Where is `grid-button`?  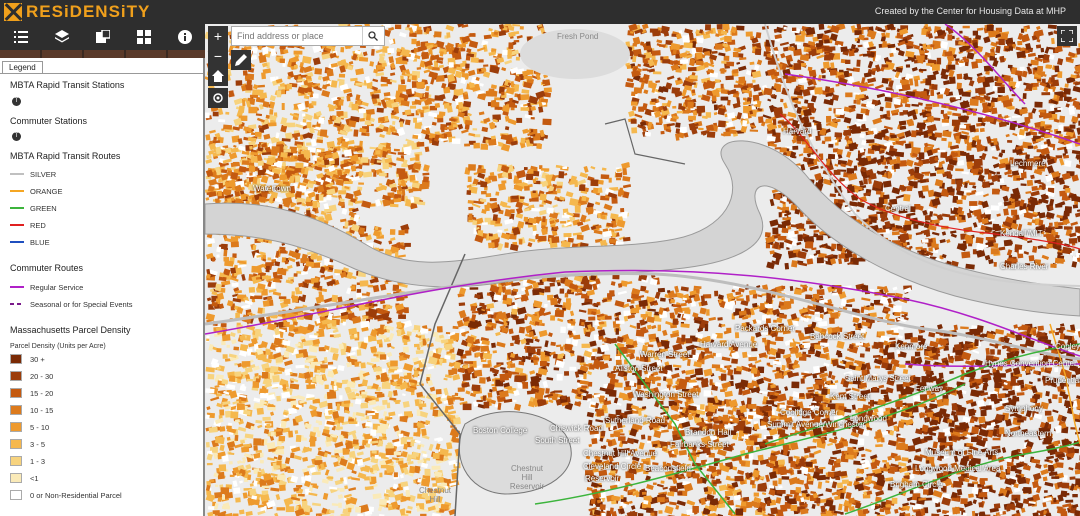 grid-button is located at coordinates (143, 37).